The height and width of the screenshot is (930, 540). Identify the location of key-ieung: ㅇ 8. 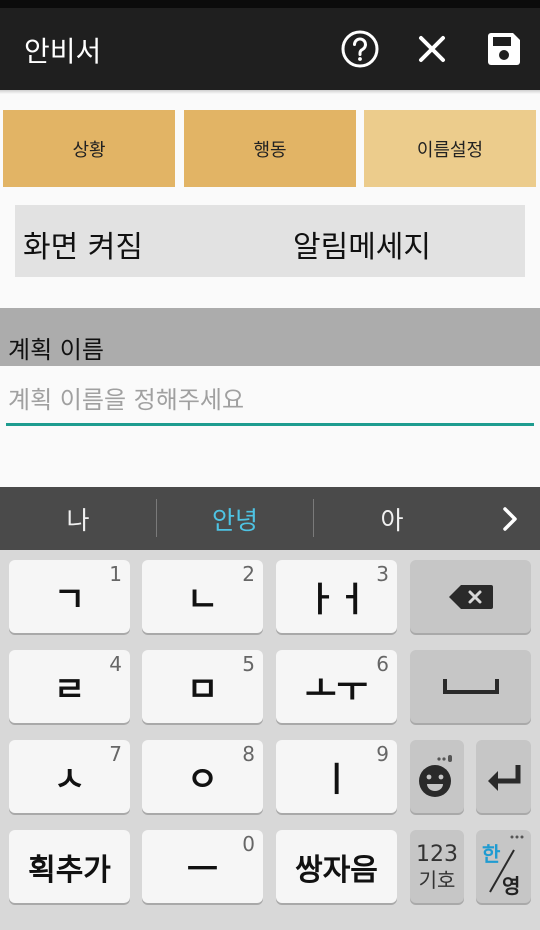
(202, 776).